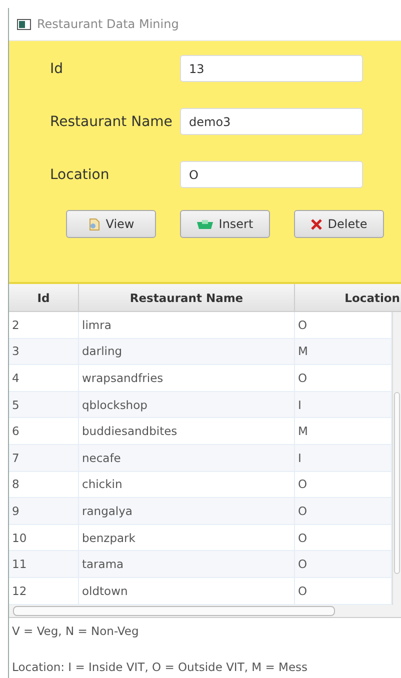  What do you see at coordinates (56, 68) in the screenshot?
I see `field-label: Id` at bounding box center [56, 68].